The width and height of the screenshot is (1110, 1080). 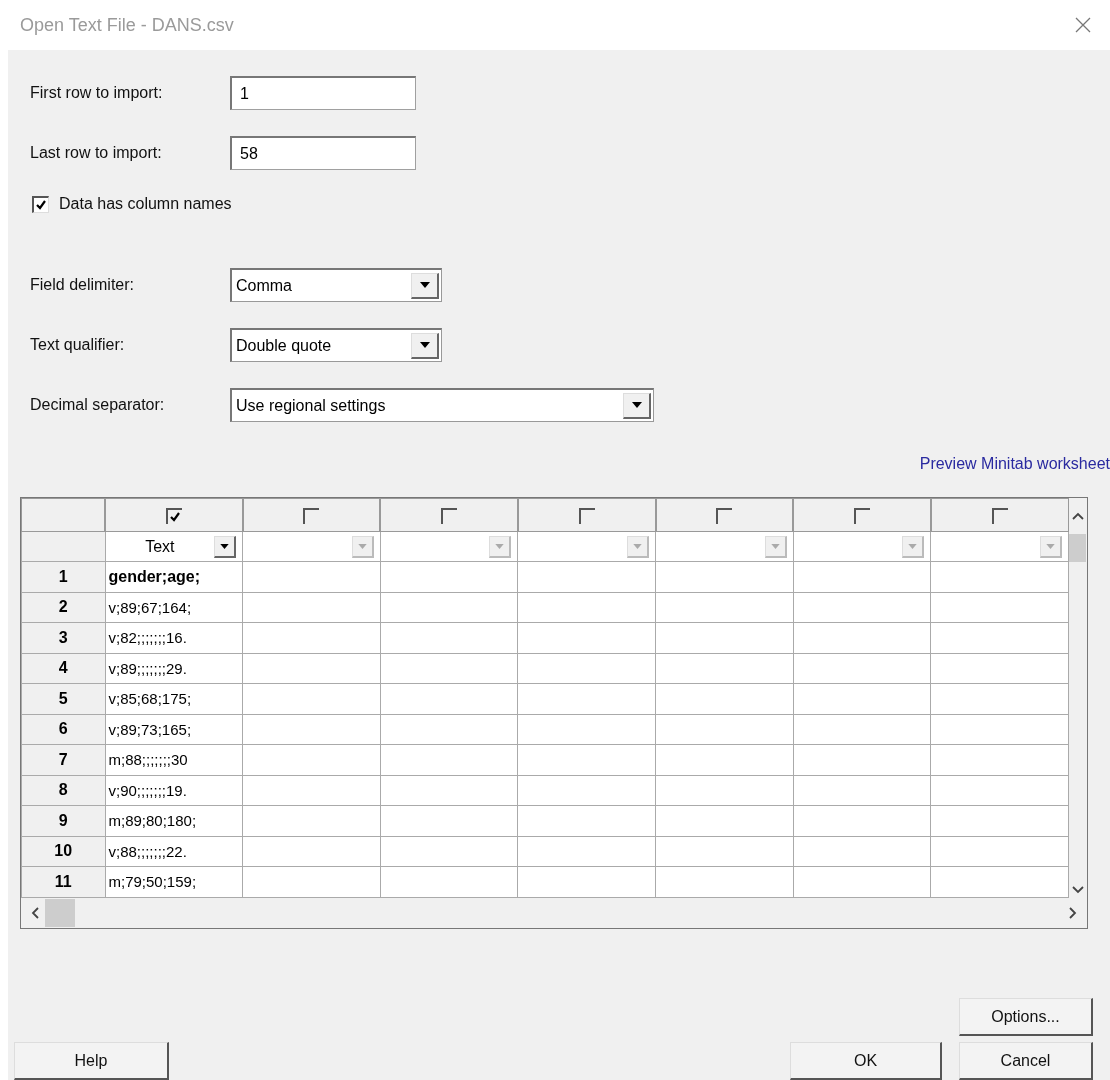 I want to click on table-cell: v;89;;;;;;;29., so click(x=174, y=668).